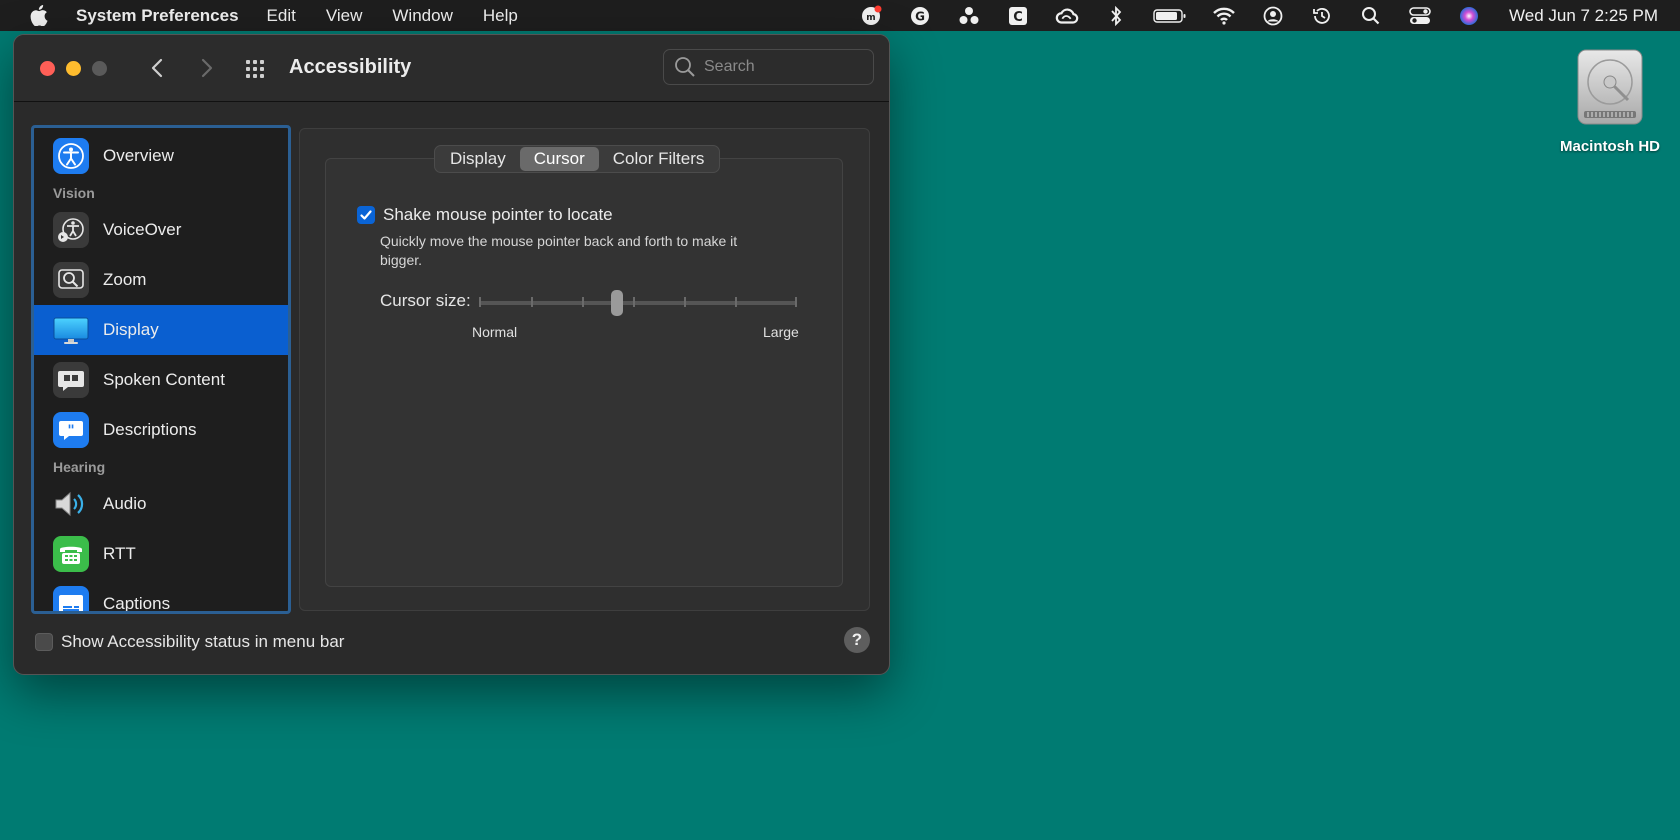  I want to click on sidebar-item-label: Zoom, so click(125, 279).